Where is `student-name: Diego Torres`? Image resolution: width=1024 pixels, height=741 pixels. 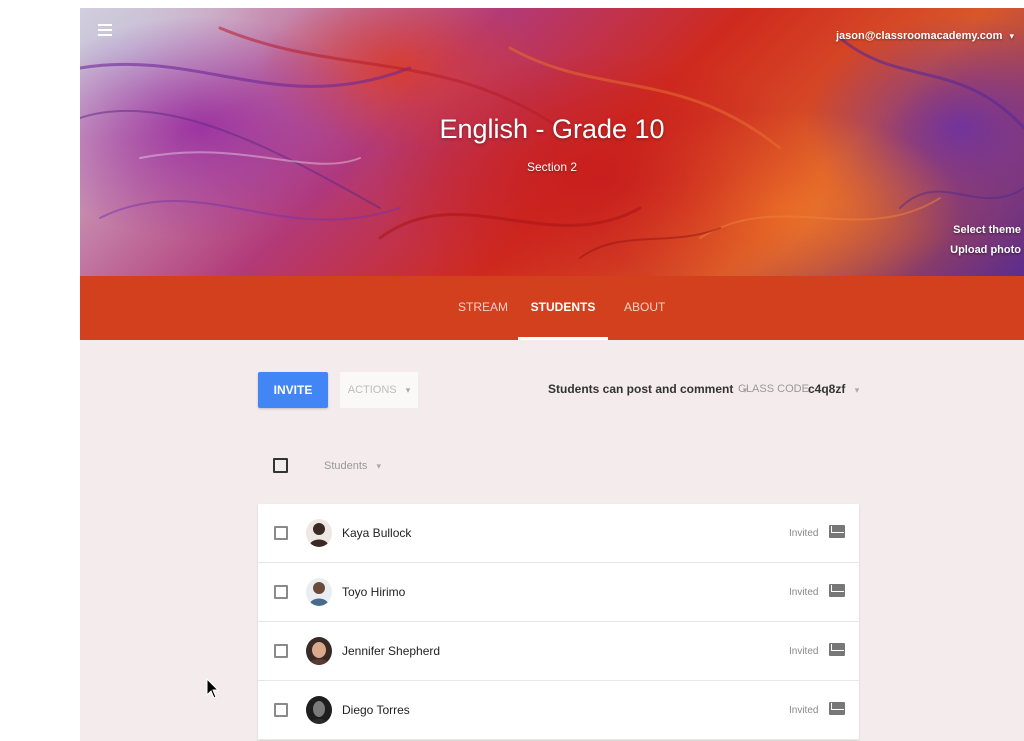 student-name: Diego Torres is located at coordinates (376, 710).